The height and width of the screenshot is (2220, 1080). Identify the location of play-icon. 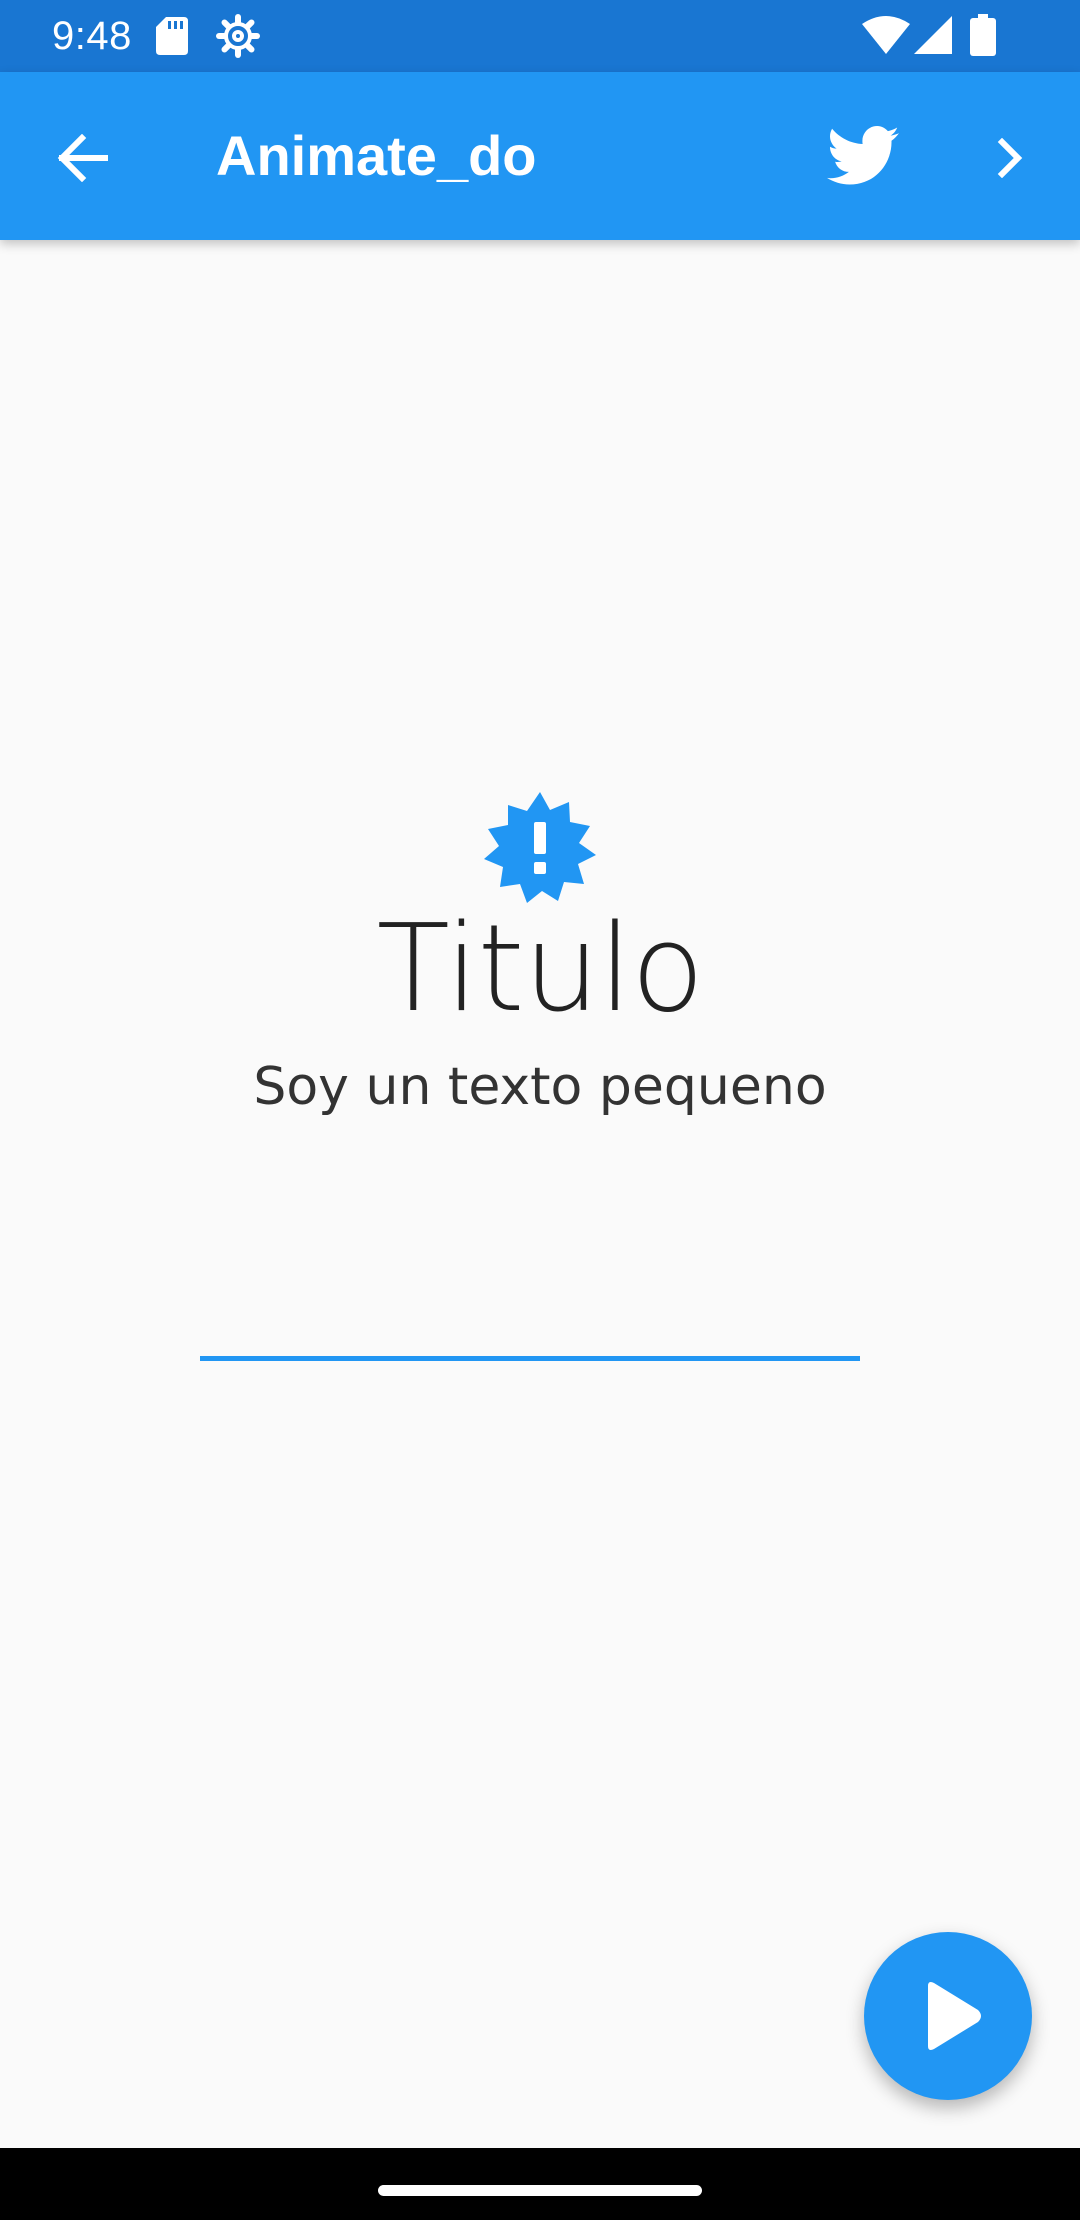
(954, 2016).